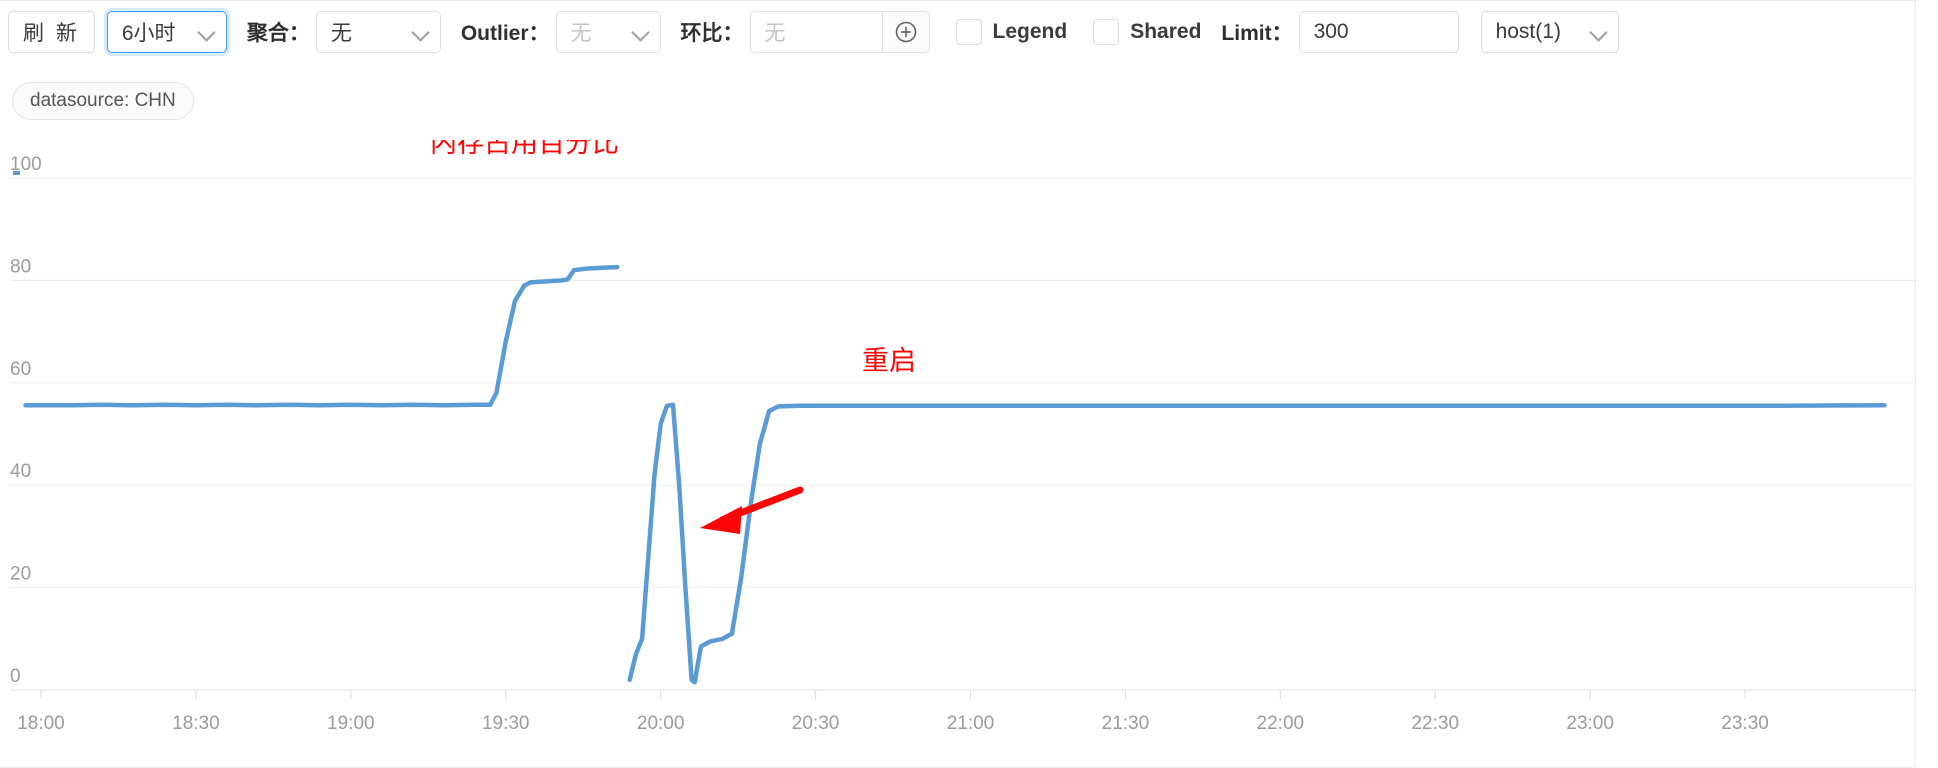 Image resolution: width=1938 pixels, height=768 pixels. What do you see at coordinates (1378, 32) in the screenshot?
I see `limit-input: 300` at bounding box center [1378, 32].